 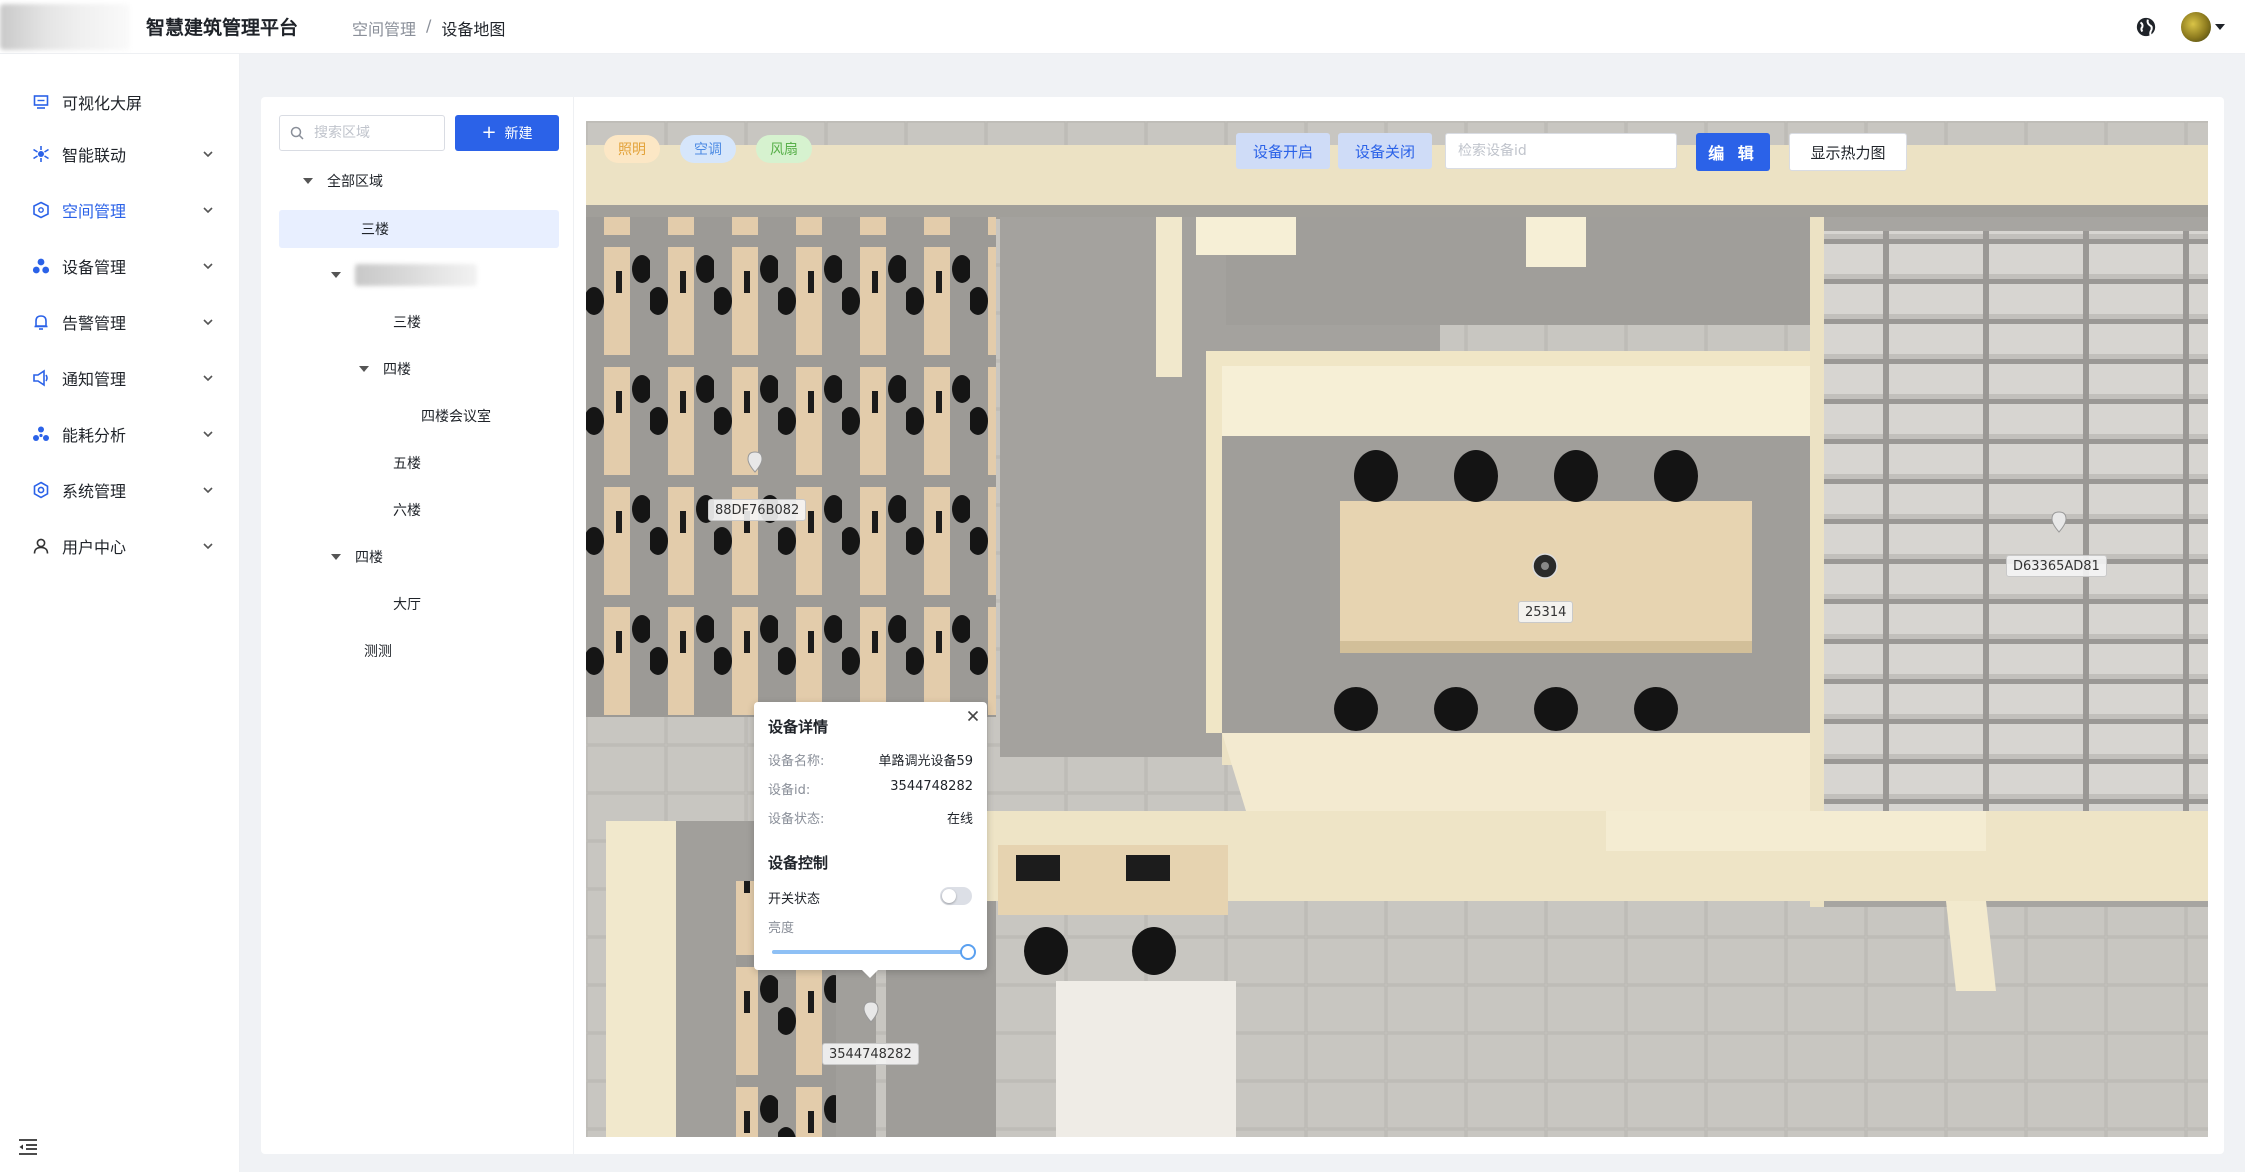 I want to click on sidebar-item-space: 空间管理, so click(x=120, y=210).